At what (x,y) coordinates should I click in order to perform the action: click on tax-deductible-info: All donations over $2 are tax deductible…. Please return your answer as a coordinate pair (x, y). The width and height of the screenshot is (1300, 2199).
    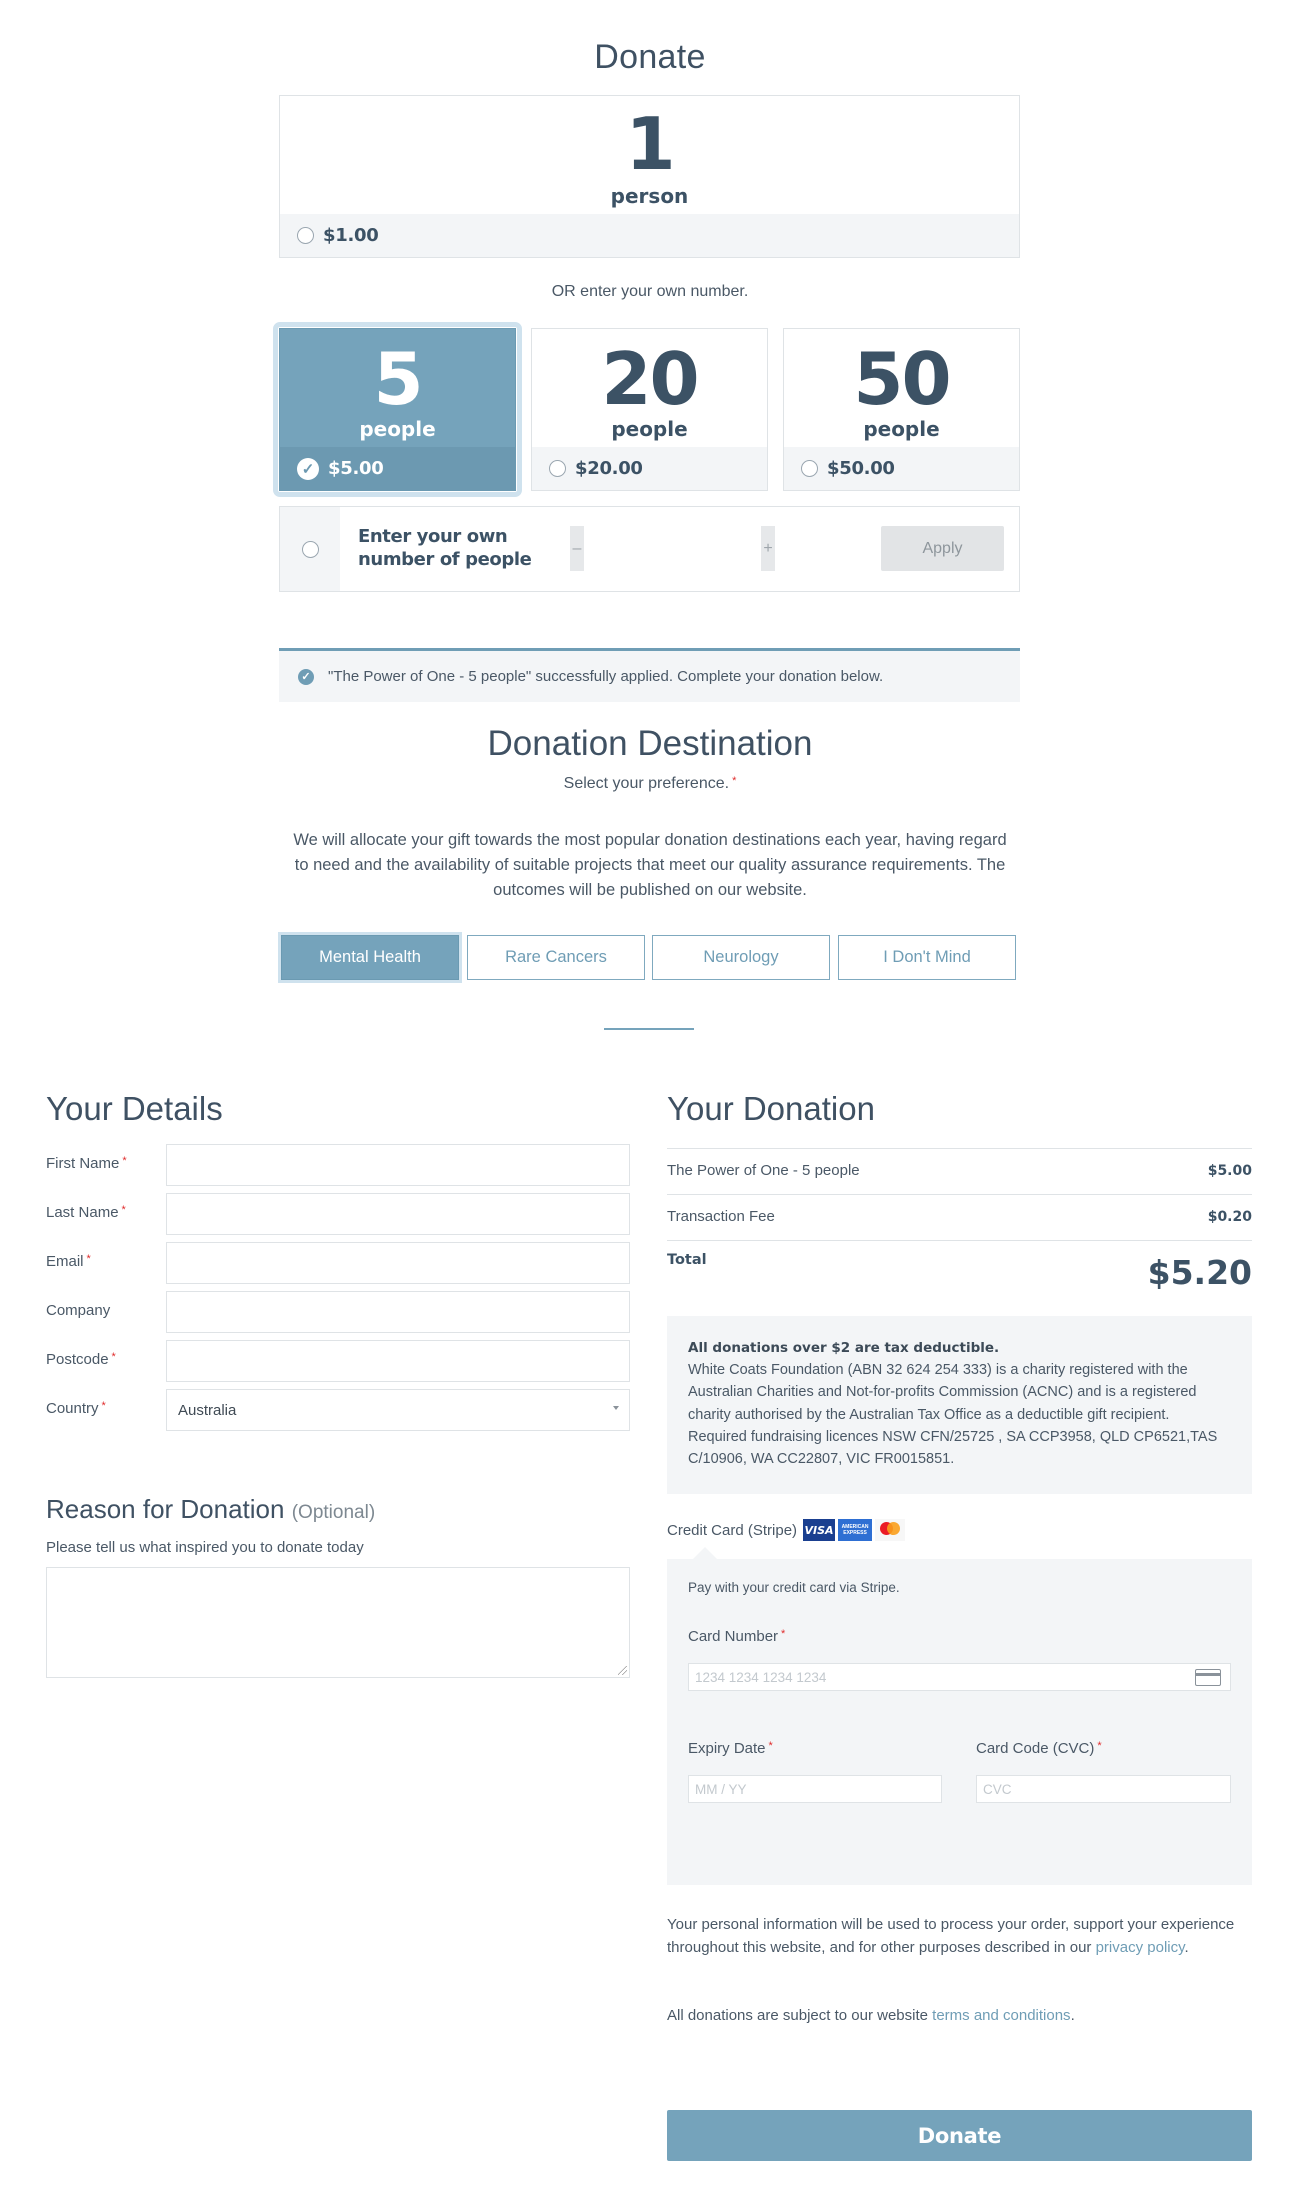
    Looking at the image, I should click on (959, 1405).